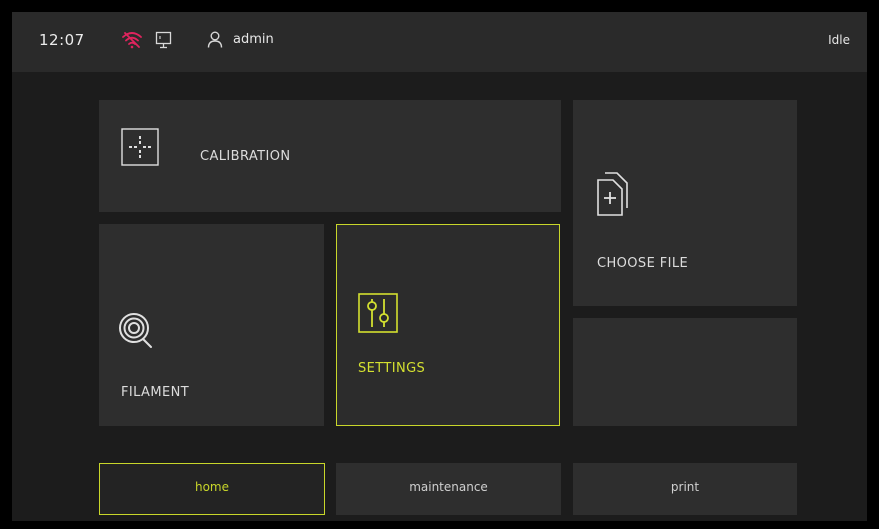 Image resolution: width=879 pixels, height=529 pixels. What do you see at coordinates (135, 330) in the screenshot?
I see `filament-spool-icon` at bounding box center [135, 330].